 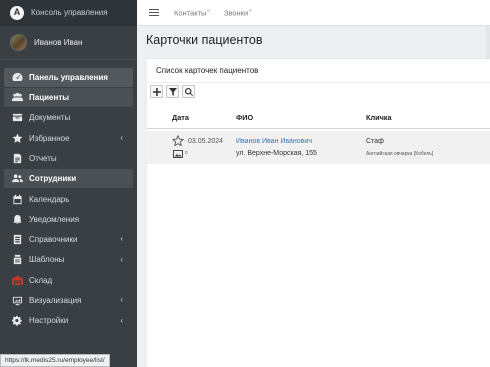 What do you see at coordinates (400, 154) in the screenshot?
I see `pet-breed: Английская овчарка [Кобель]` at bounding box center [400, 154].